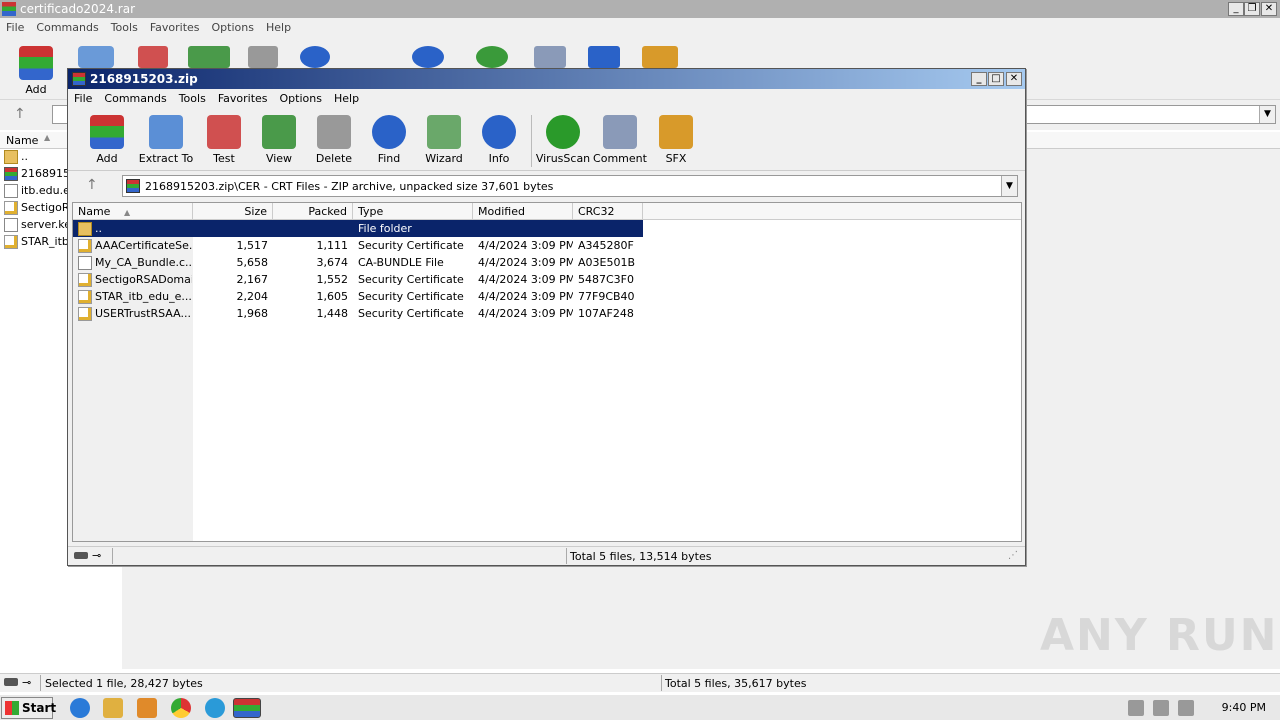 Image resolution: width=1280 pixels, height=720 pixels. What do you see at coordinates (28, 708) in the screenshot?
I see `start-button: Start` at bounding box center [28, 708].